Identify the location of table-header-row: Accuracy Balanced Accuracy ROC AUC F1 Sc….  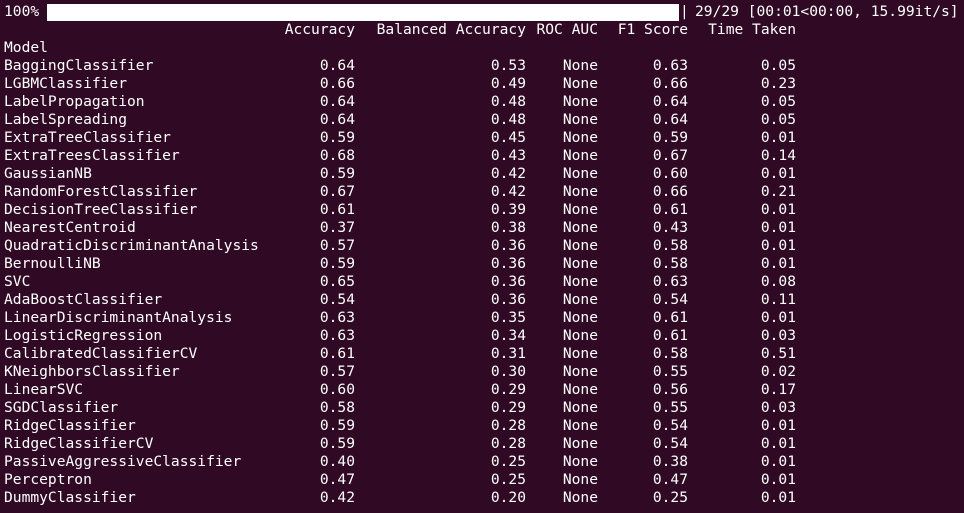
(482, 30).